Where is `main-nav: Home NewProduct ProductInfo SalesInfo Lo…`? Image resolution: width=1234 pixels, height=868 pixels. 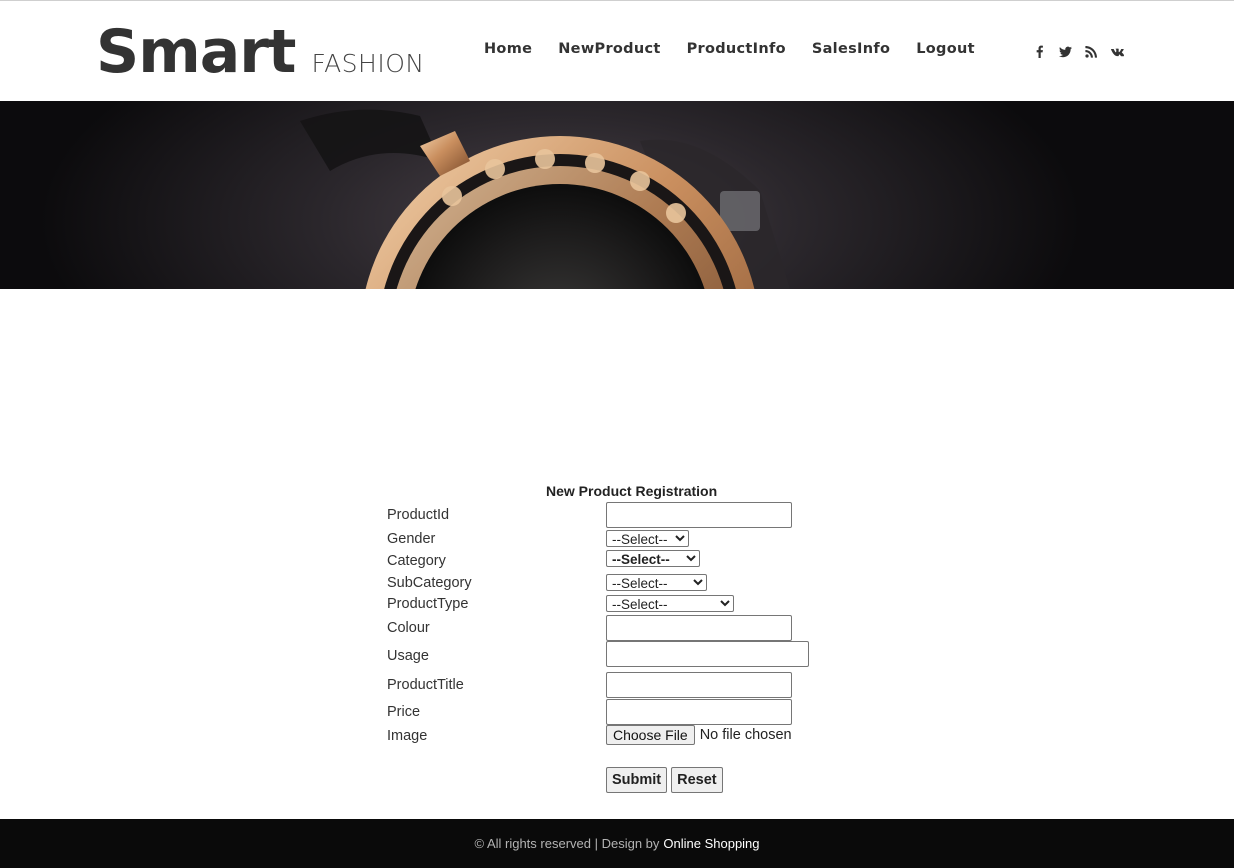
main-nav: Home NewProduct ProductInfo SalesInfo Lo… is located at coordinates (735, 49).